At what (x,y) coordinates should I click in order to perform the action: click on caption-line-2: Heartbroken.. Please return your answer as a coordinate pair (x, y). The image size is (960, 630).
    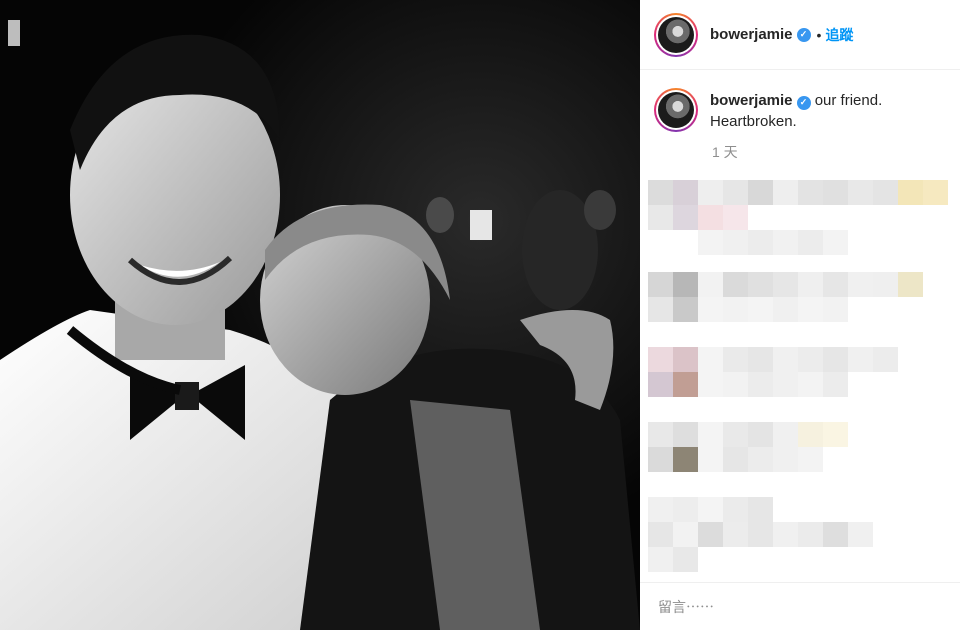
    Looking at the image, I should click on (753, 121).